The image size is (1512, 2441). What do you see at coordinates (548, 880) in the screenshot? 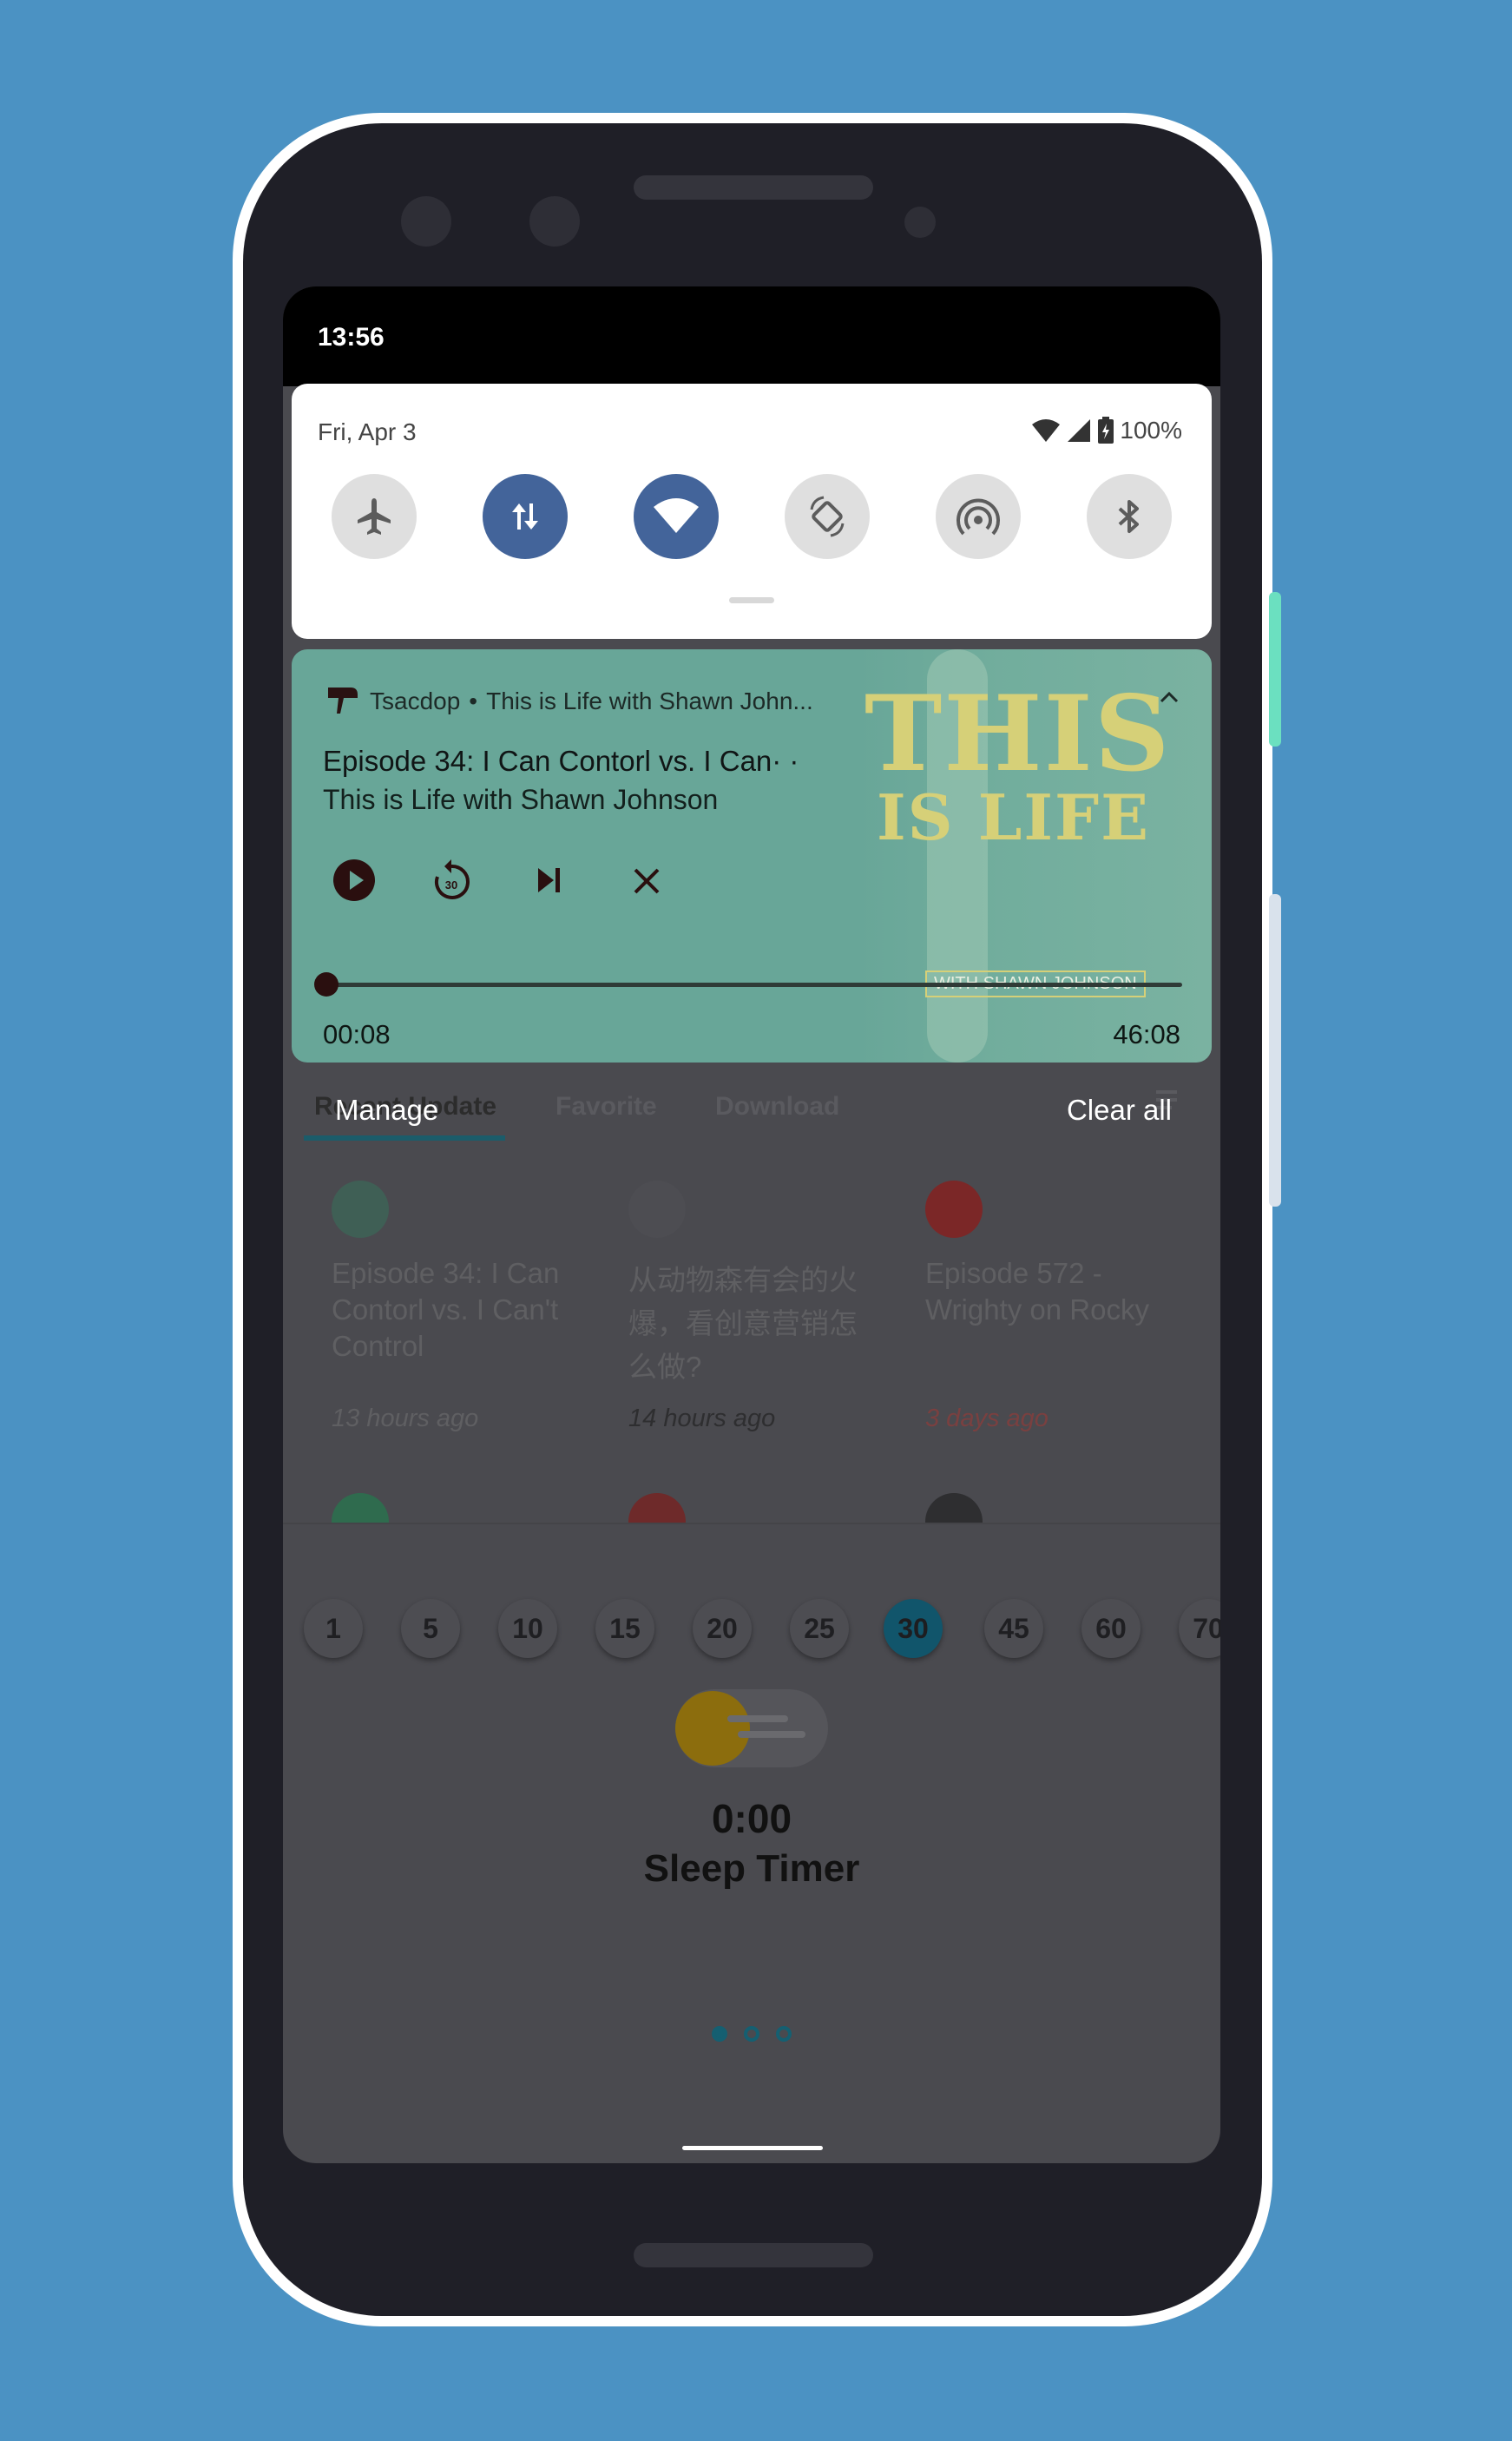
I see `skip-next-icon` at bounding box center [548, 880].